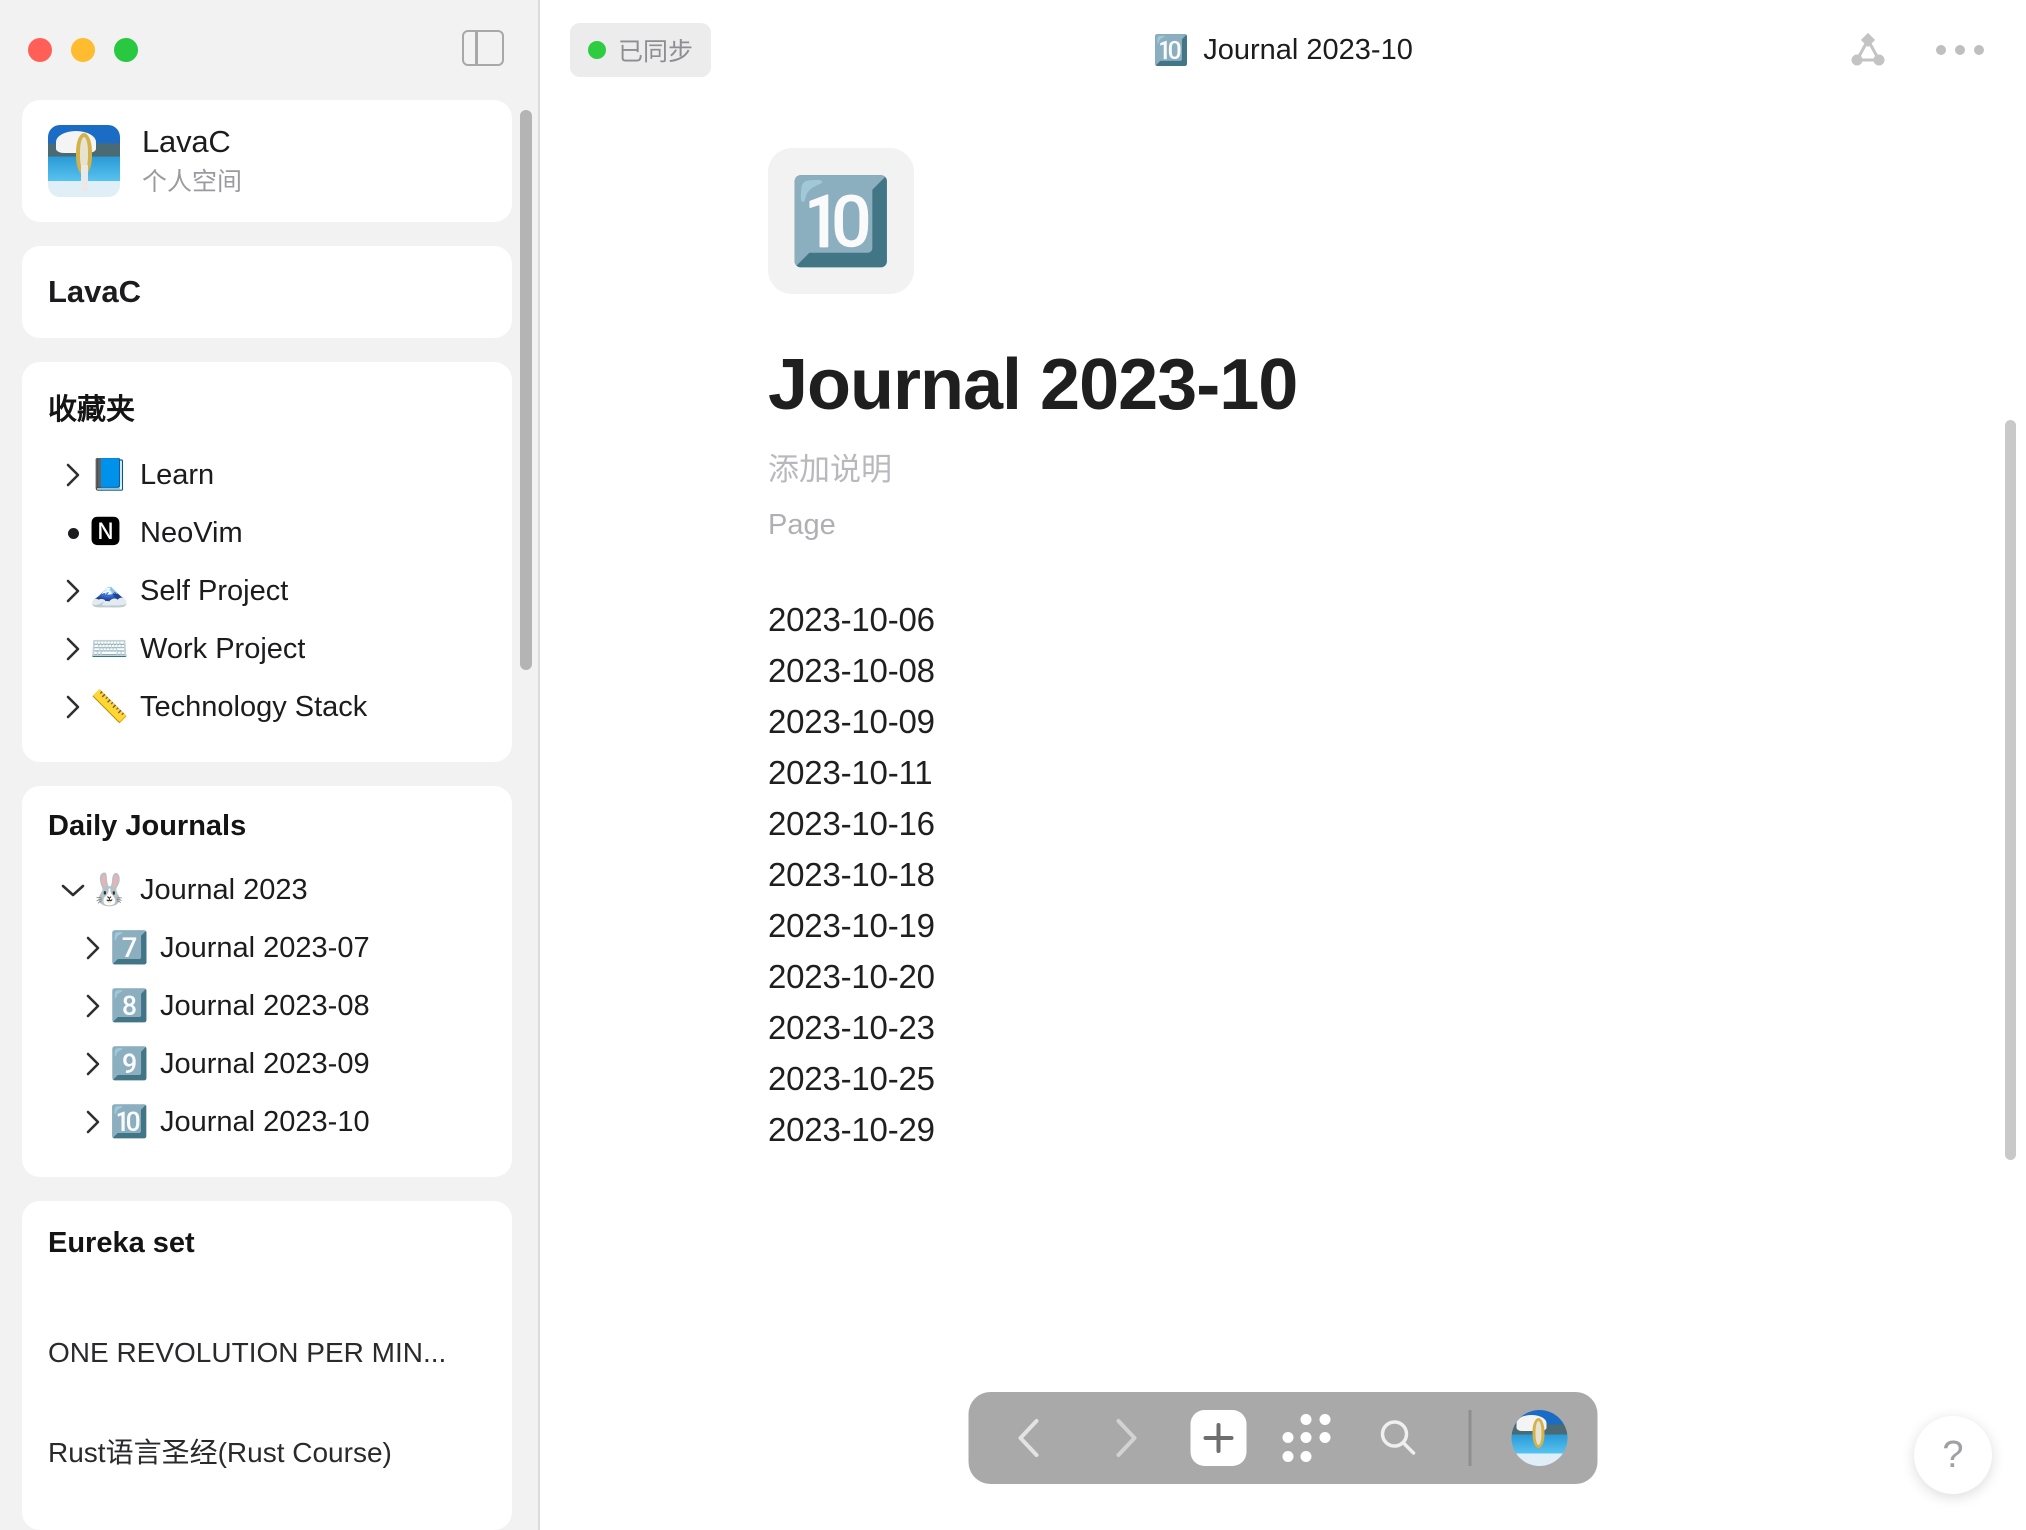 The image size is (2026, 1530). What do you see at coordinates (1397, 1078) in the screenshot?
I see `journal-date-item: 2023-10-25` at bounding box center [1397, 1078].